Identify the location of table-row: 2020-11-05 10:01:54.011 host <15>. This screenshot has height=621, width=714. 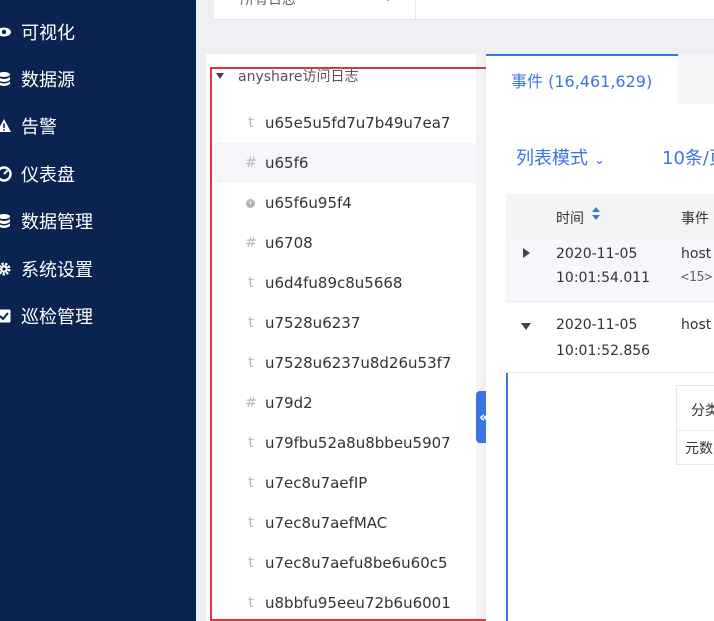
(610, 271).